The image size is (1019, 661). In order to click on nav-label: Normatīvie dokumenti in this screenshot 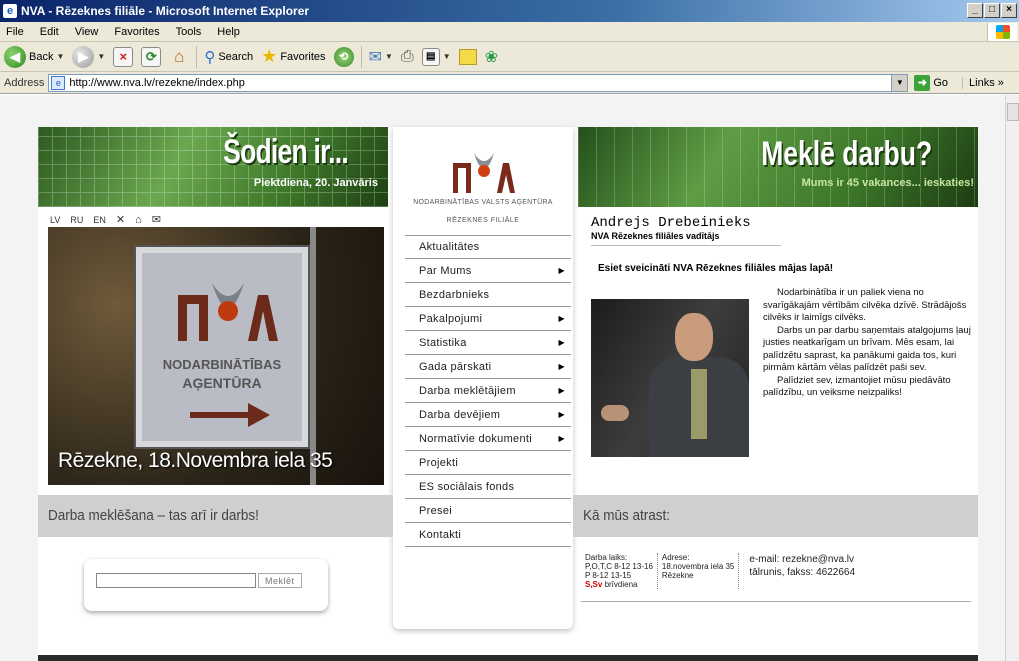, I will do `click(475, 438)`.